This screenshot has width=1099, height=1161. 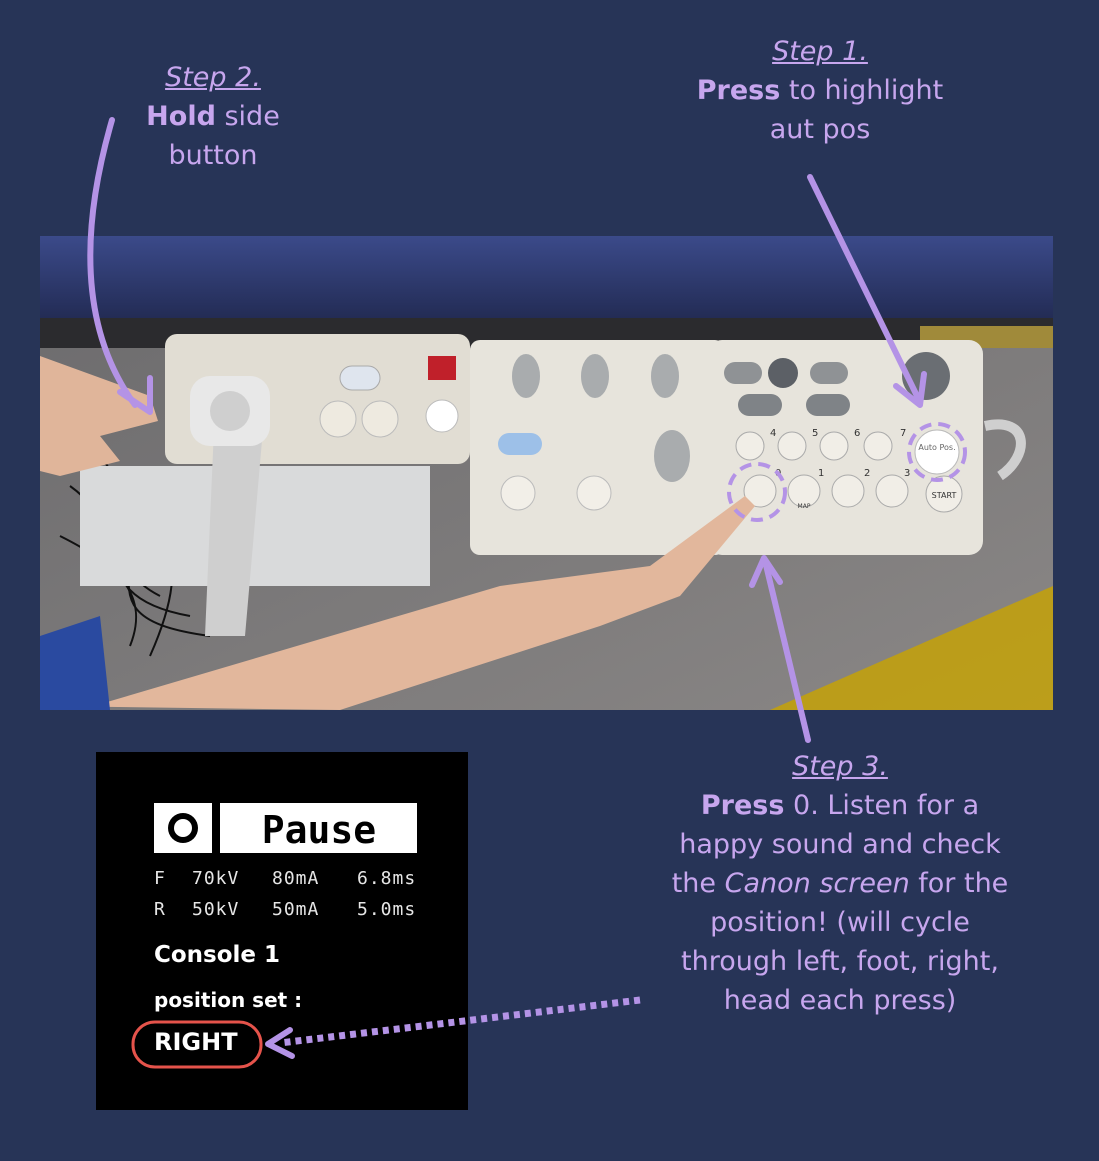 What do you see at coordinates (387, 909) in the screenshot?
I see `readout-r-ms: 5.0ms` at bounding box center [387, 909].